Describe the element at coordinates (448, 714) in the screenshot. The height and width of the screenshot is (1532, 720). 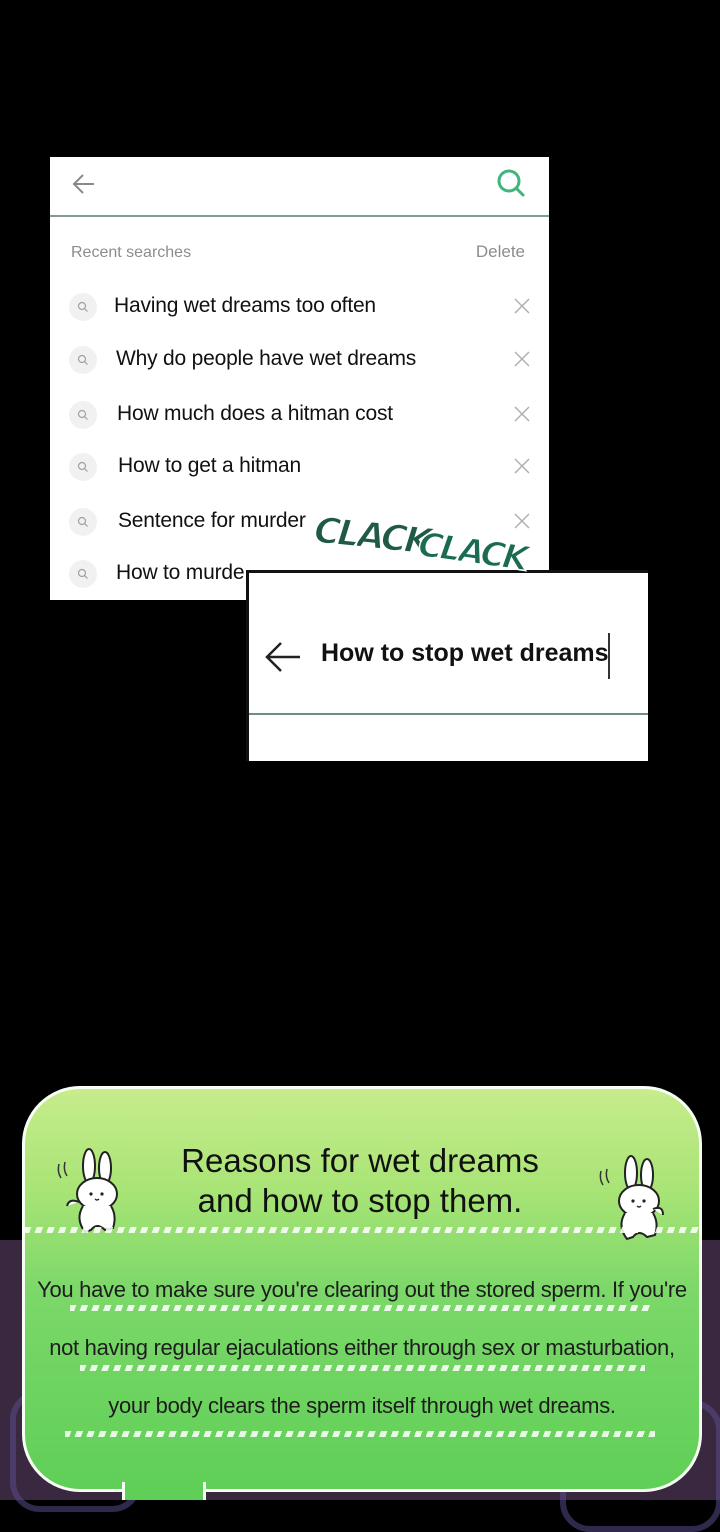
I see `input-underline` at that location.